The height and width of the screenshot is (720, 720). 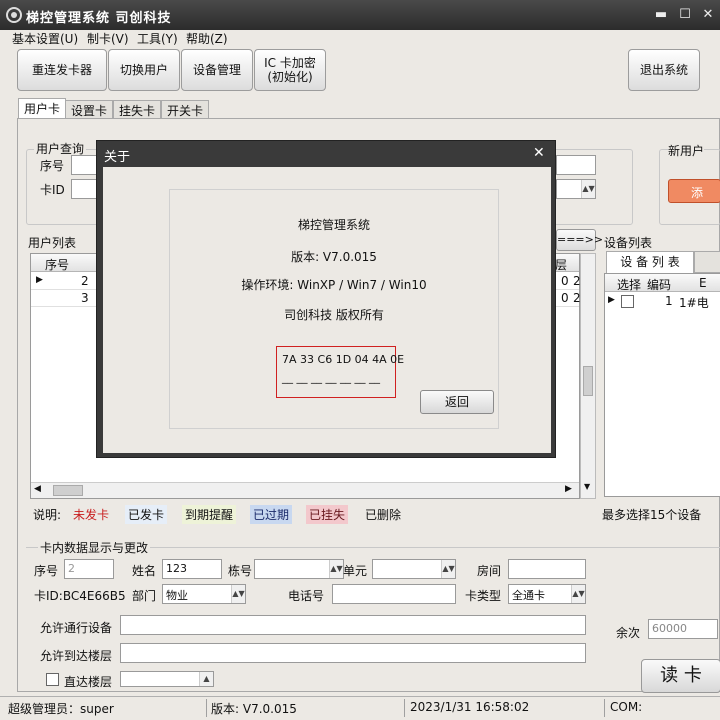 I want to click on unit-label: 单元, so click(x=355, y=571).